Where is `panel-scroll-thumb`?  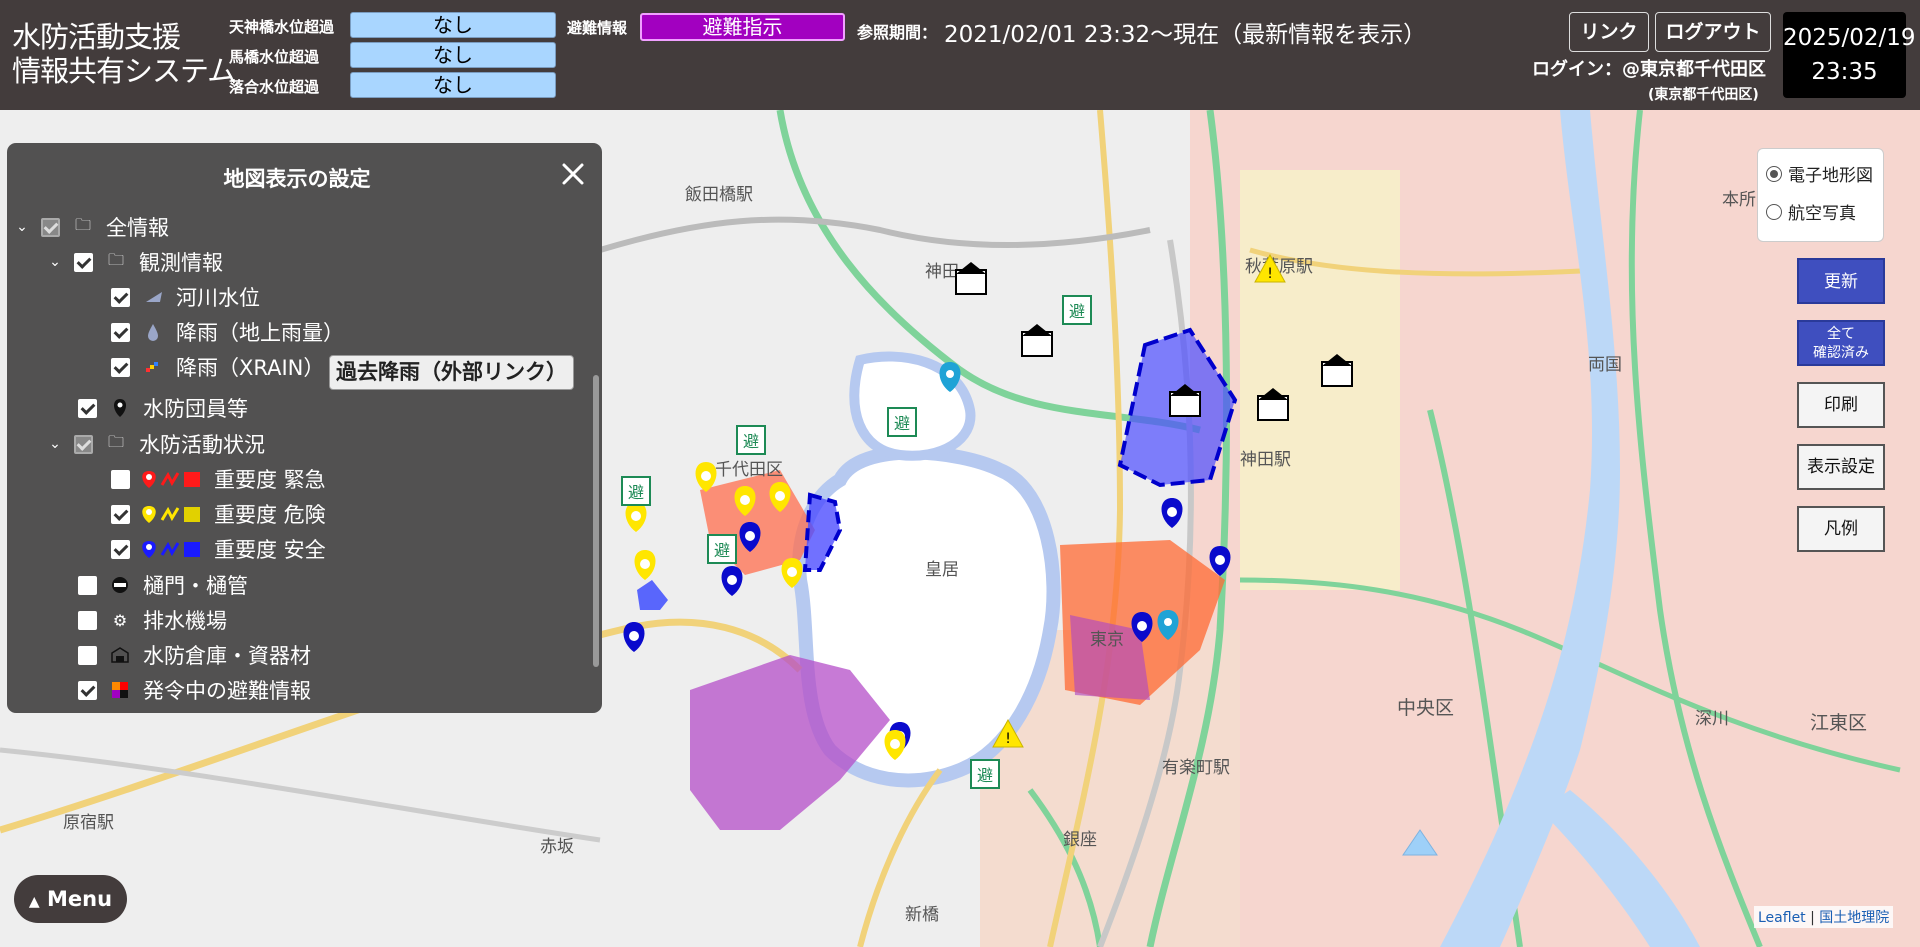 panel-scroll-thumb is located at coordinates (596, 521).